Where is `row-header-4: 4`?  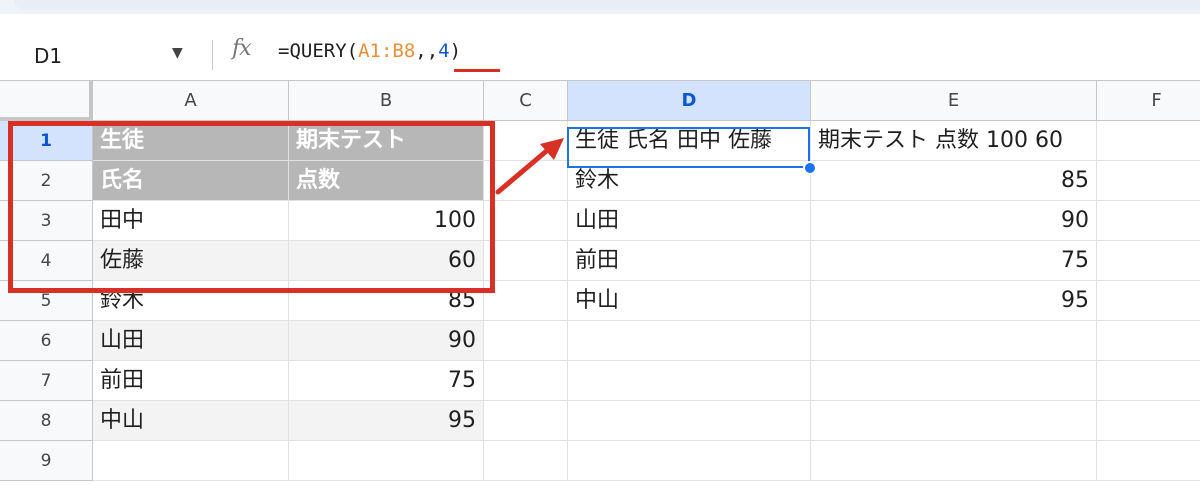 row-header-4: 4 is located at coordinates (46, 261).